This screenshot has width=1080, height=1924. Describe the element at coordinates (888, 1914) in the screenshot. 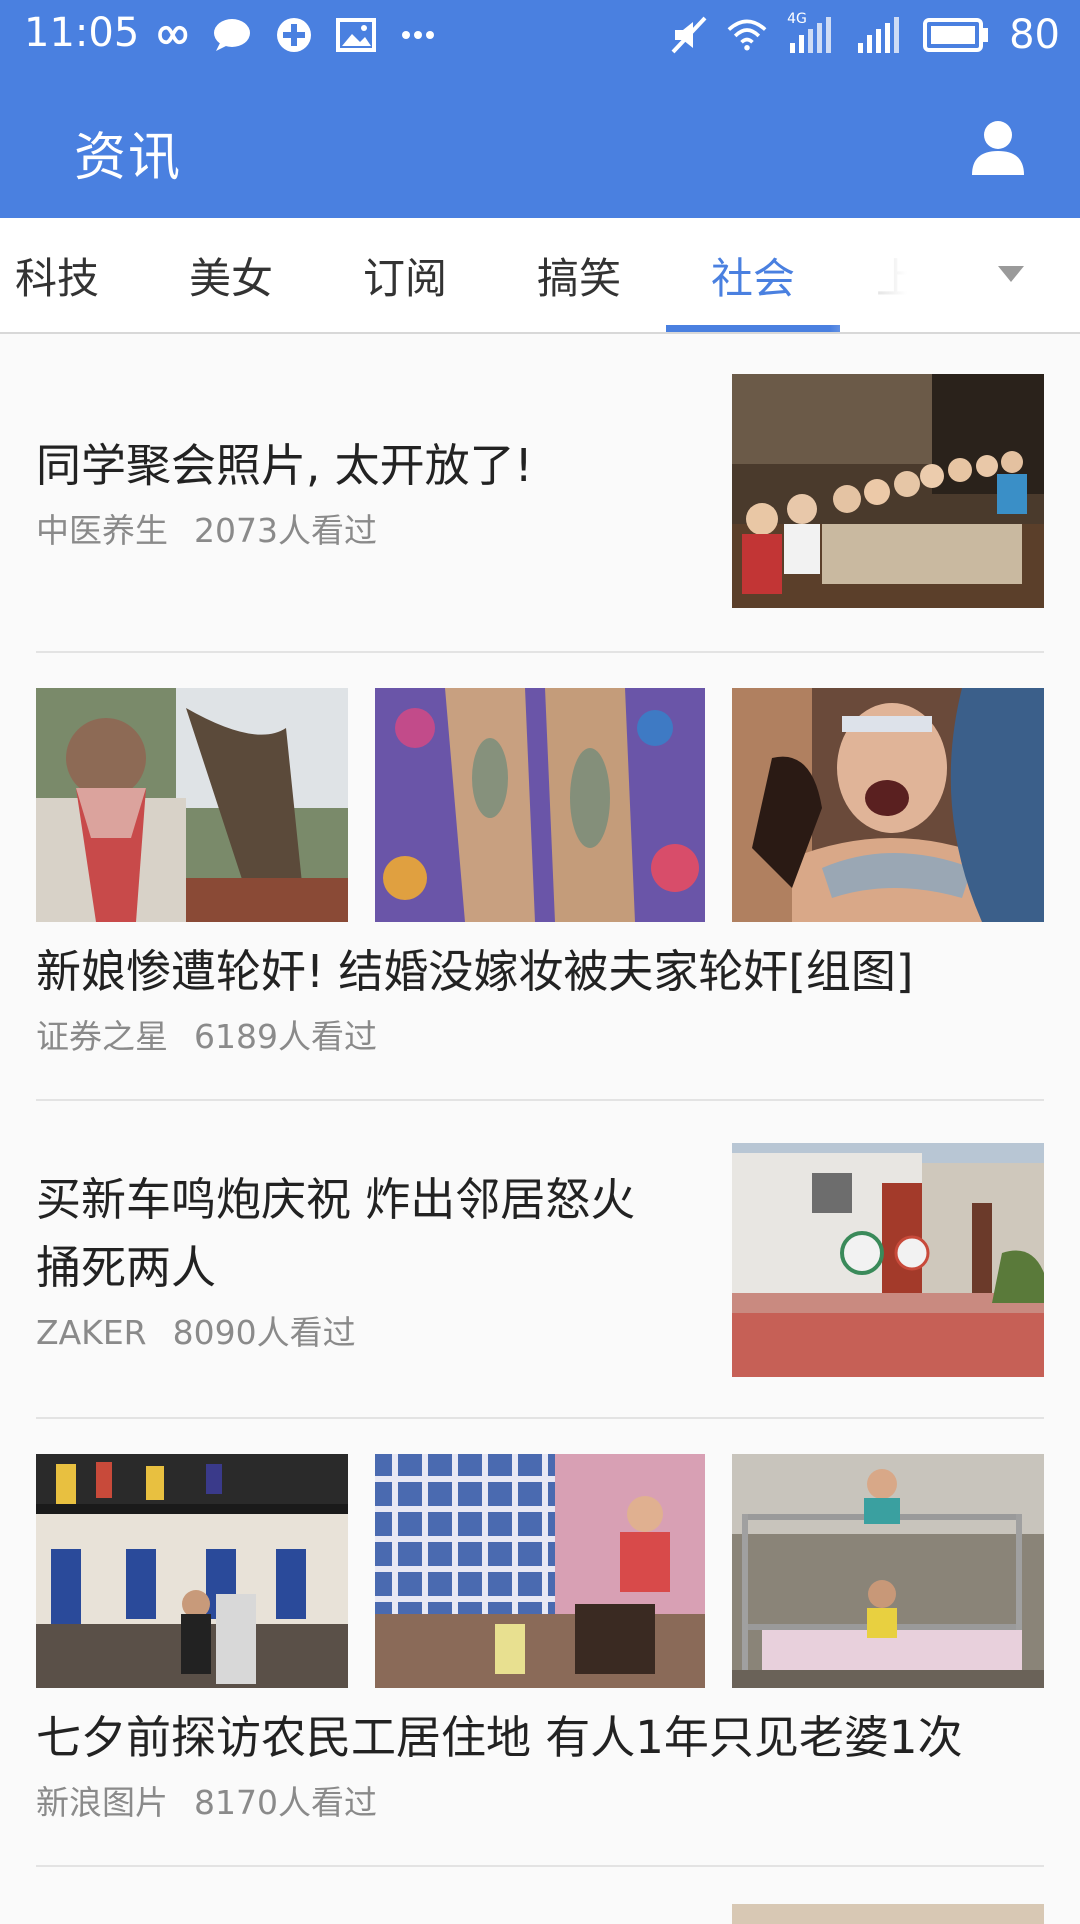

I see `news-thumbnail-partial` at that location.